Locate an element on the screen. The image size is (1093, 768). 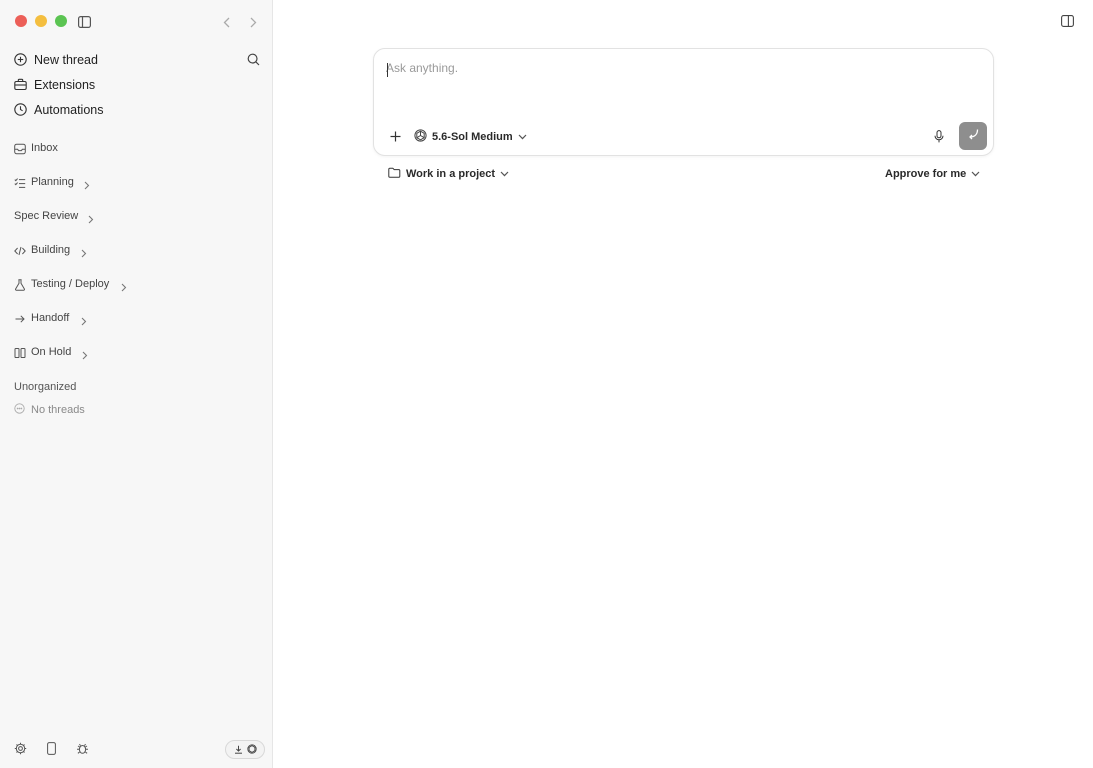
model-name: 5.6-Sol Medium is located at coordinates (472, 137).